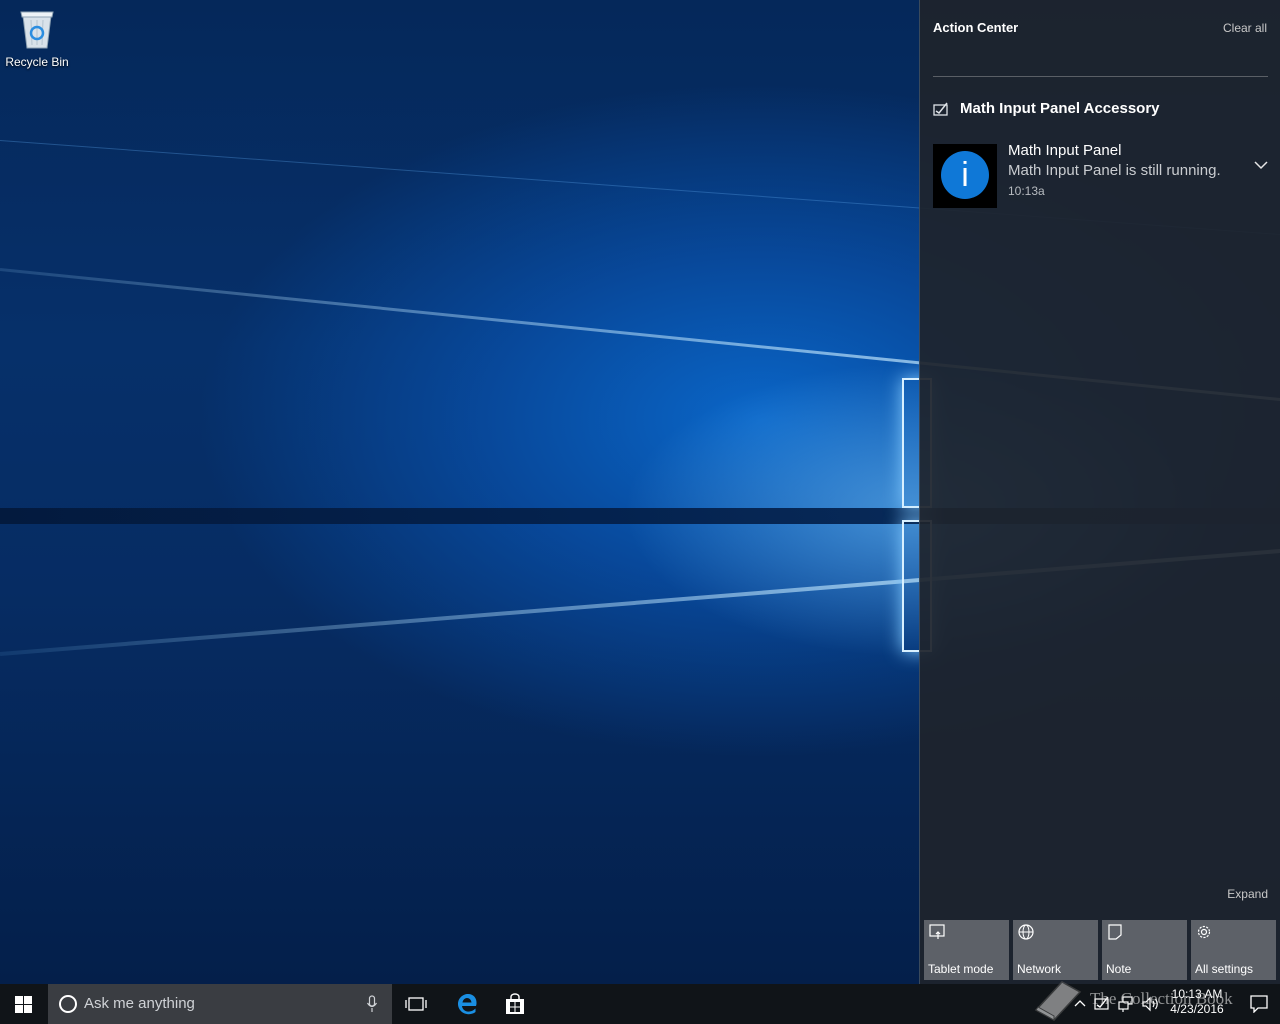 This screenshot has height=1024, width=1280. What do you see at coordinates (1026, 191) in the screenshot?
I see `notification-time: 10:13a` at bounding box center [1026, 191].